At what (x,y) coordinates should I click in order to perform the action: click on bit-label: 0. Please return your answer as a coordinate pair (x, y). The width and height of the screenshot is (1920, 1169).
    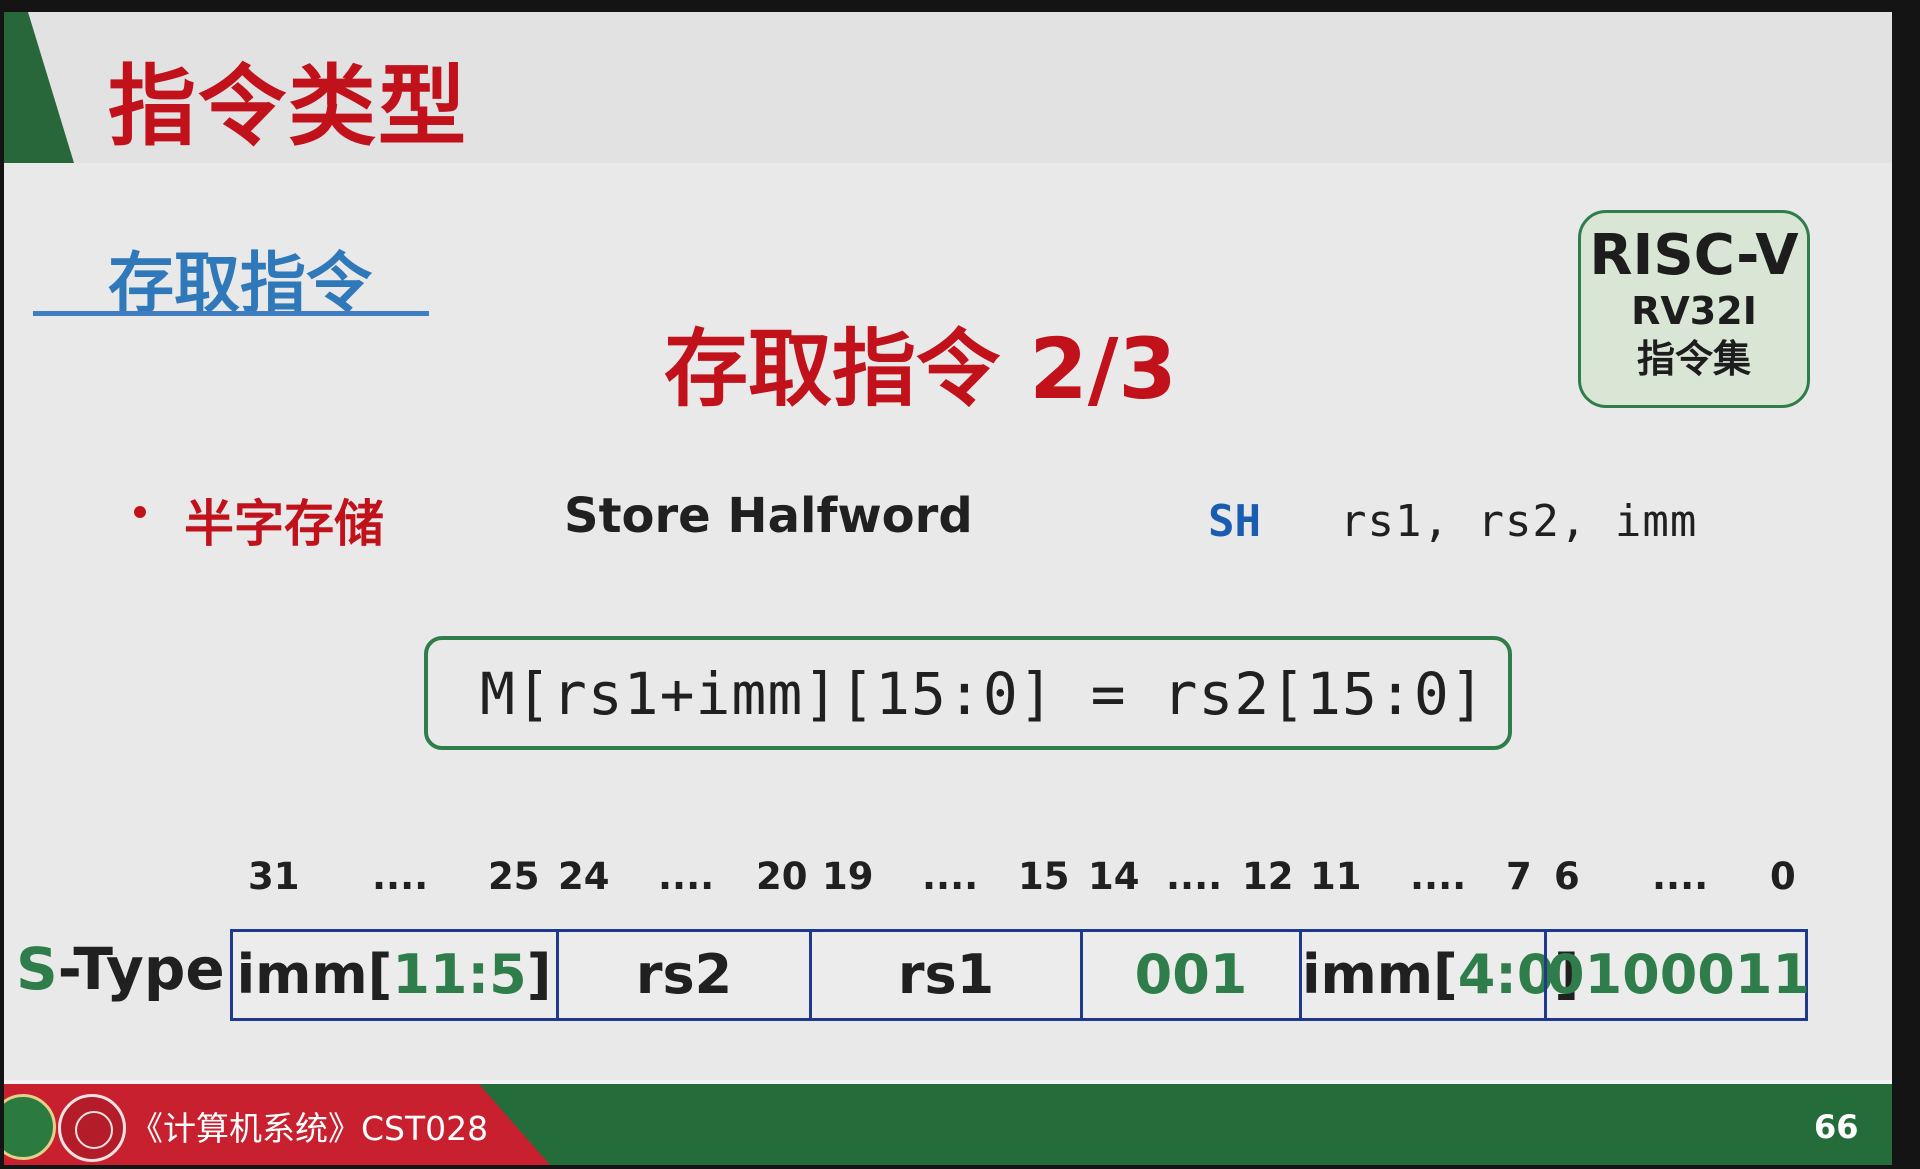
    Looking at the image, I should click on (1783, 876).